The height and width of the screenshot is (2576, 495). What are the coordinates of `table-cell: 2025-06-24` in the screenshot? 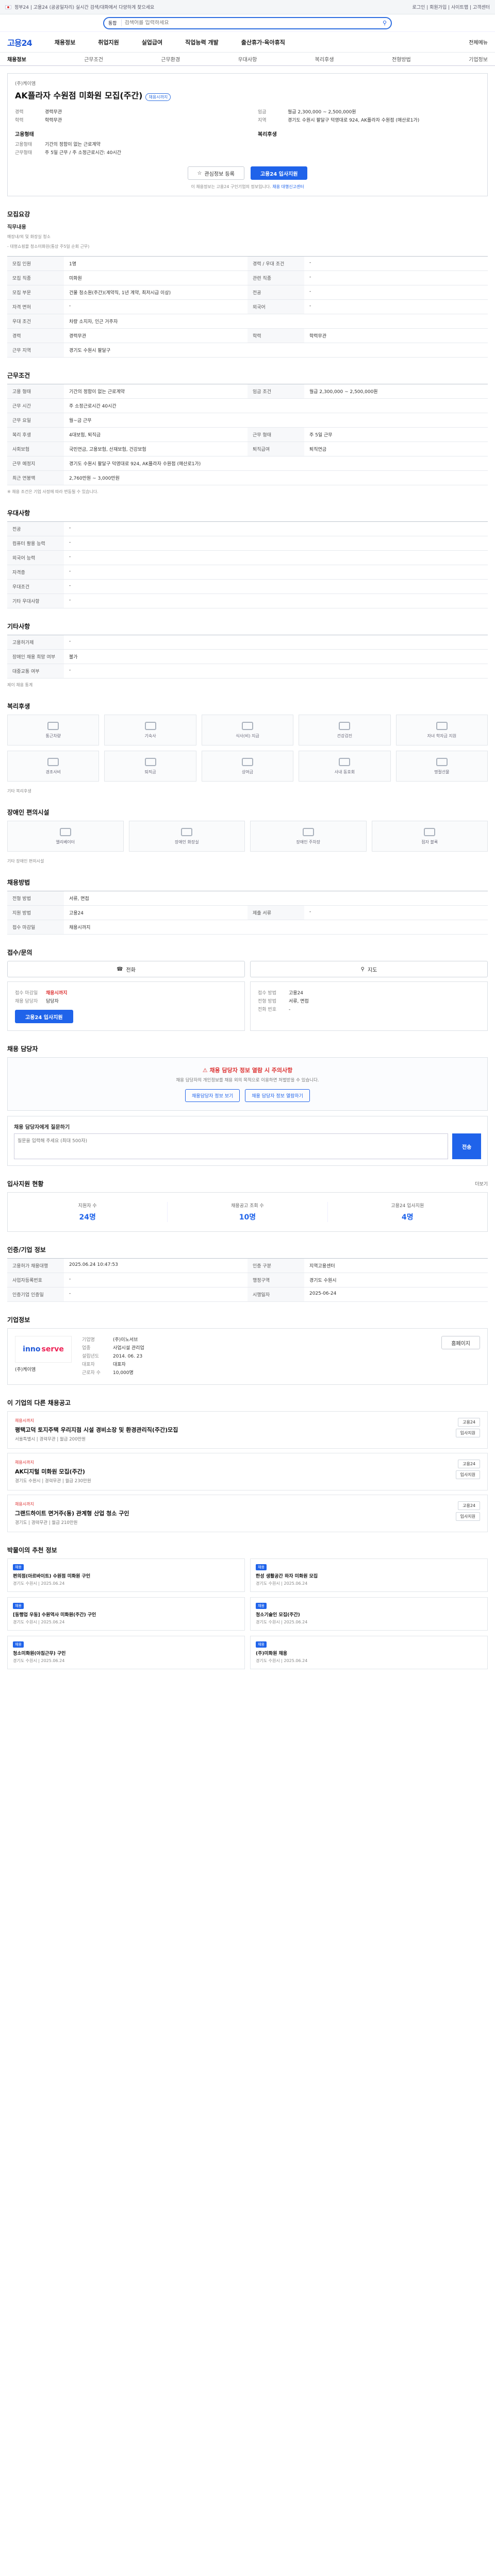 It's located at (396, 1294).